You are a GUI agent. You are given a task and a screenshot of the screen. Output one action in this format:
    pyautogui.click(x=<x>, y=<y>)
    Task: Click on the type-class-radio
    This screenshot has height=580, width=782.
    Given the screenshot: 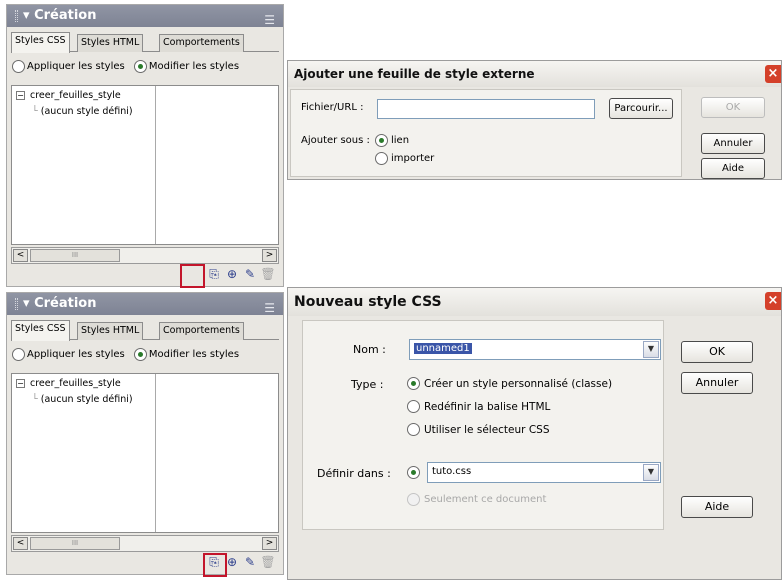 What is the action you would take?
    pyautogui.click(x=413, y=383)
    